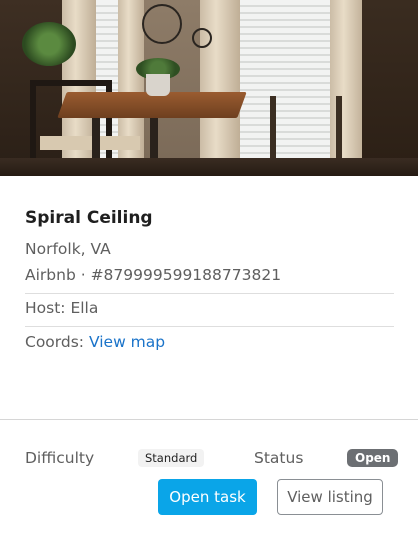 This screenshot has height=546, width=418. I want to click on listing-location: Norfolk, VA, so click(68, 249).